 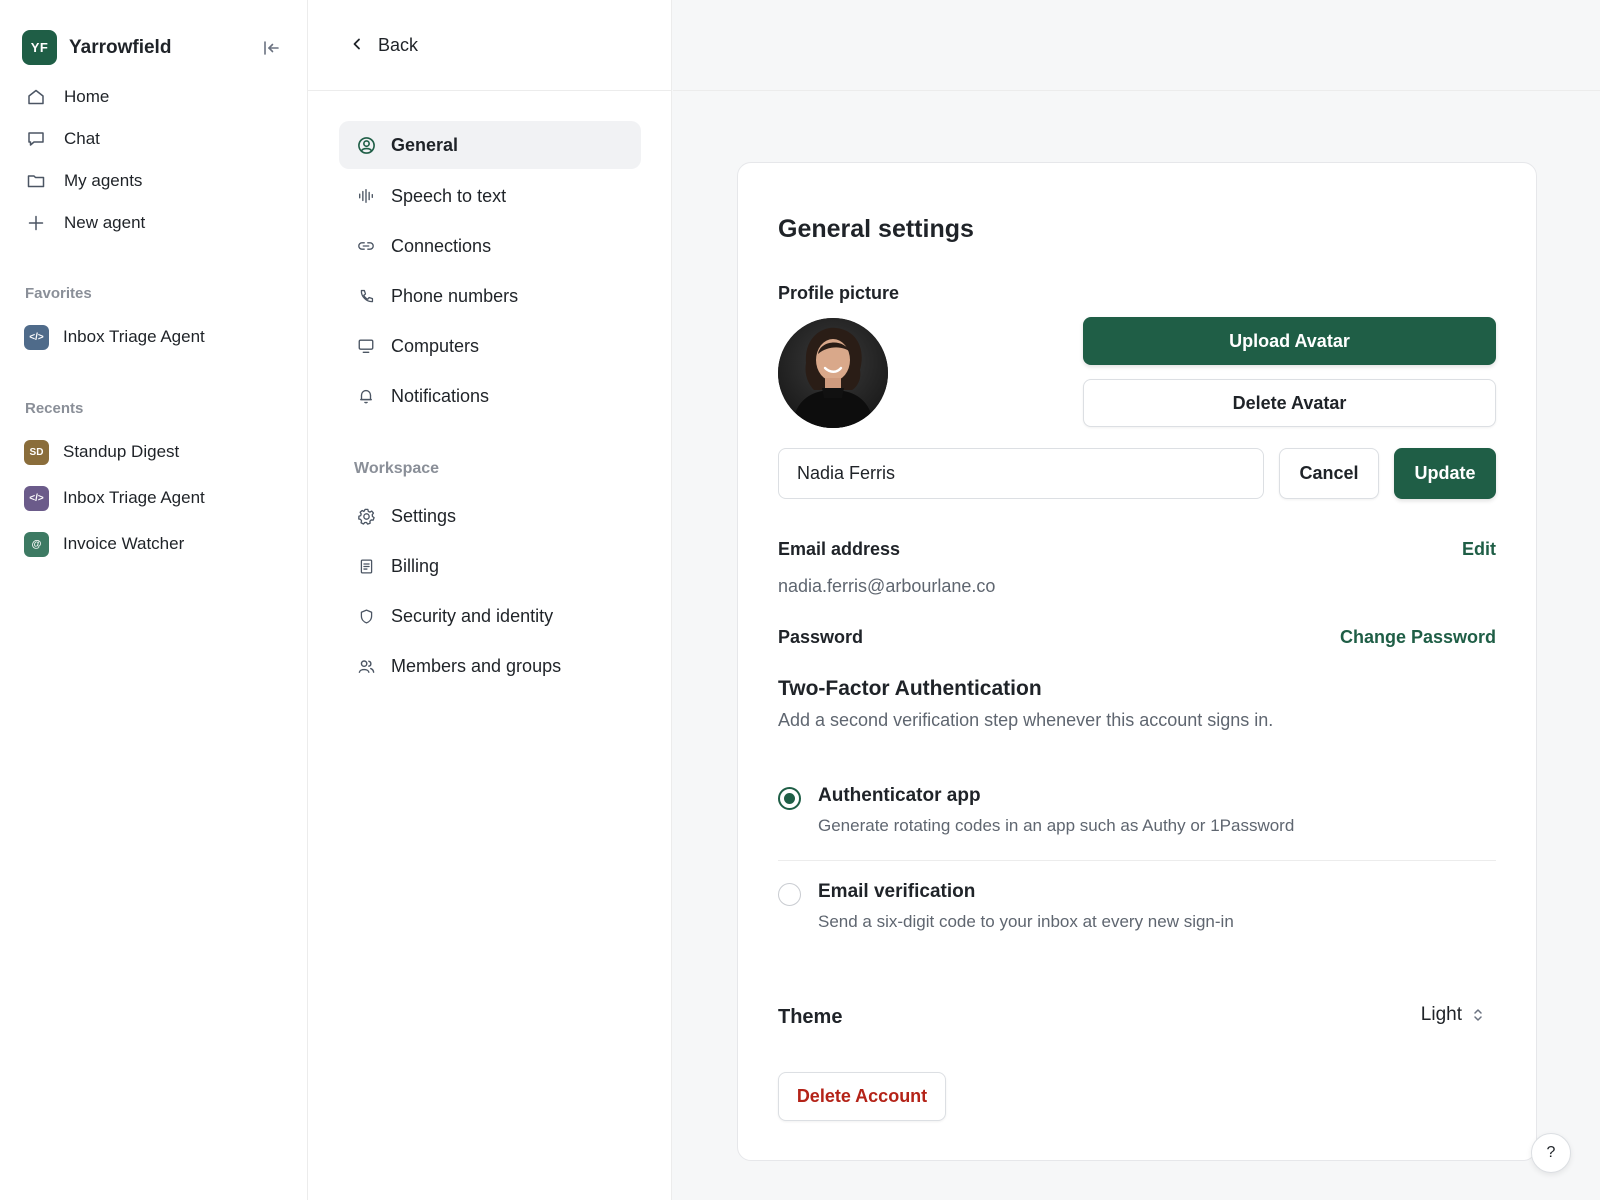 What do you see at coordinates (36, 452) in the screenshot?
I see `agent-badge: SD` at bounding box center [36, 452].